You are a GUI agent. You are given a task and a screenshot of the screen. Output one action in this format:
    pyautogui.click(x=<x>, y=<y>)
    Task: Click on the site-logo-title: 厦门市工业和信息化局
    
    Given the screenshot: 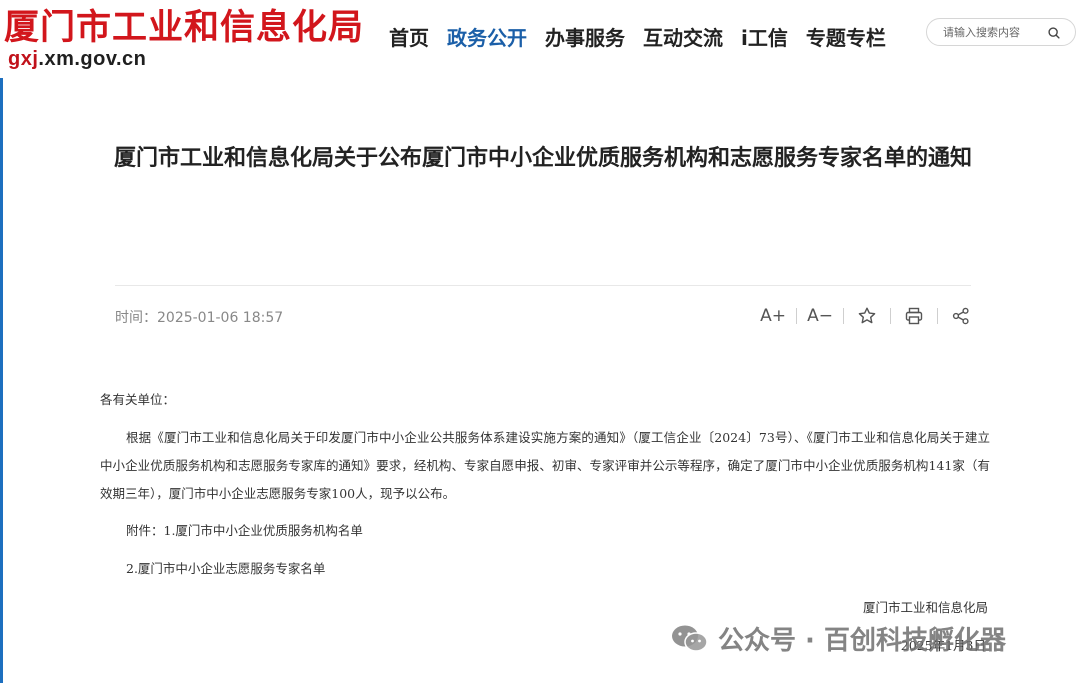 What is the action you would take?
    pyautogui.click(x=184, y=28)
    